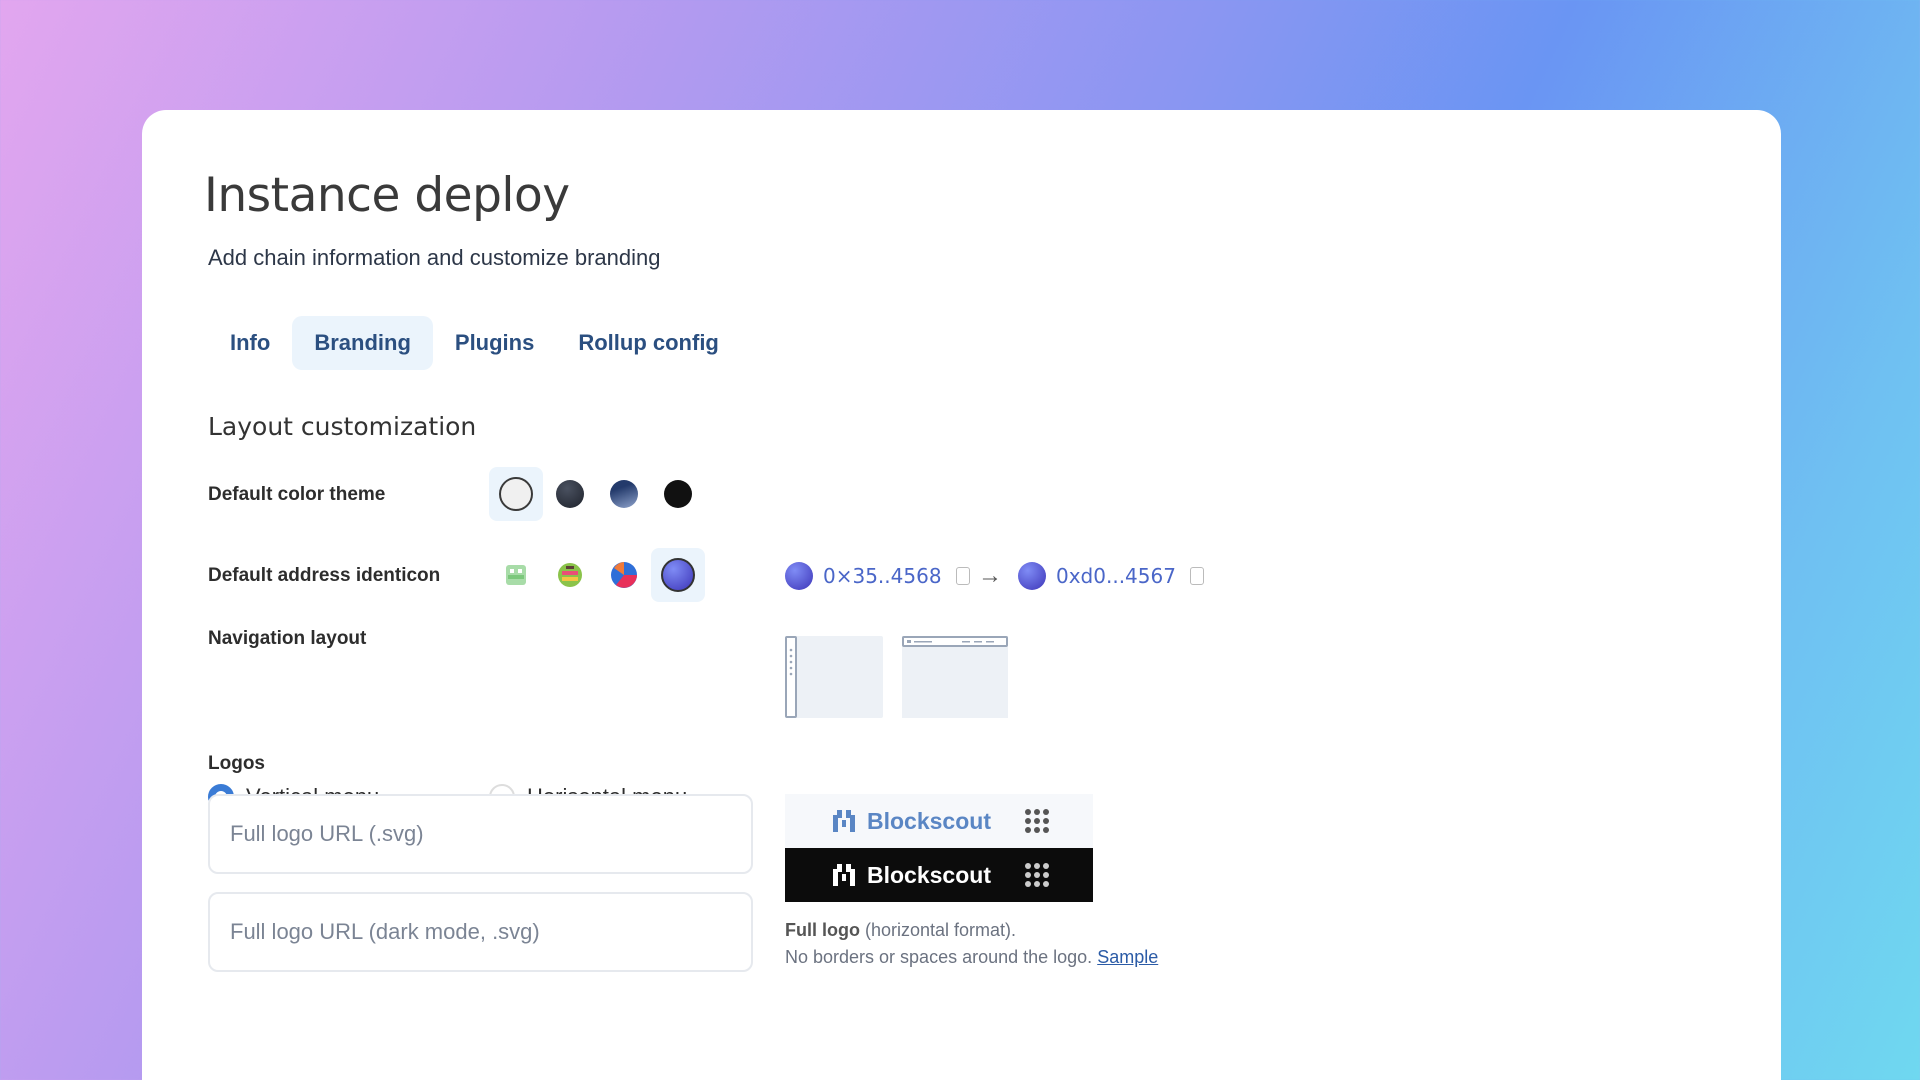 The image size is (1920, 1080). I want to click on github-pixel-icon, so click(570, 575).